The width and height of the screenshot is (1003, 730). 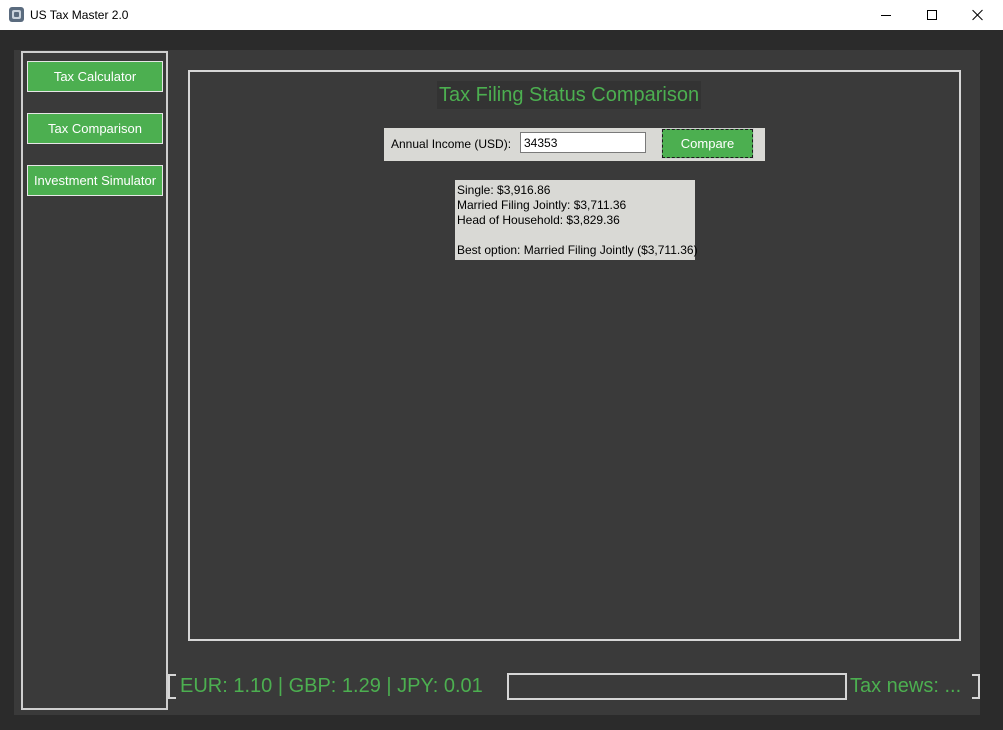 I want to click on maximize-button, so click(x=932, y=15).